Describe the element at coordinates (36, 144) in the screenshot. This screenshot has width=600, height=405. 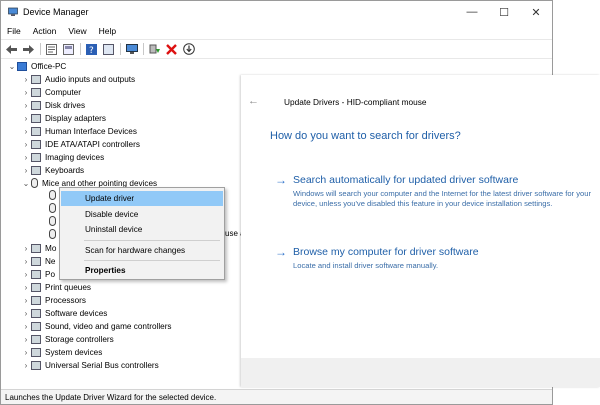
I see `ide-controller-icon` at that location.